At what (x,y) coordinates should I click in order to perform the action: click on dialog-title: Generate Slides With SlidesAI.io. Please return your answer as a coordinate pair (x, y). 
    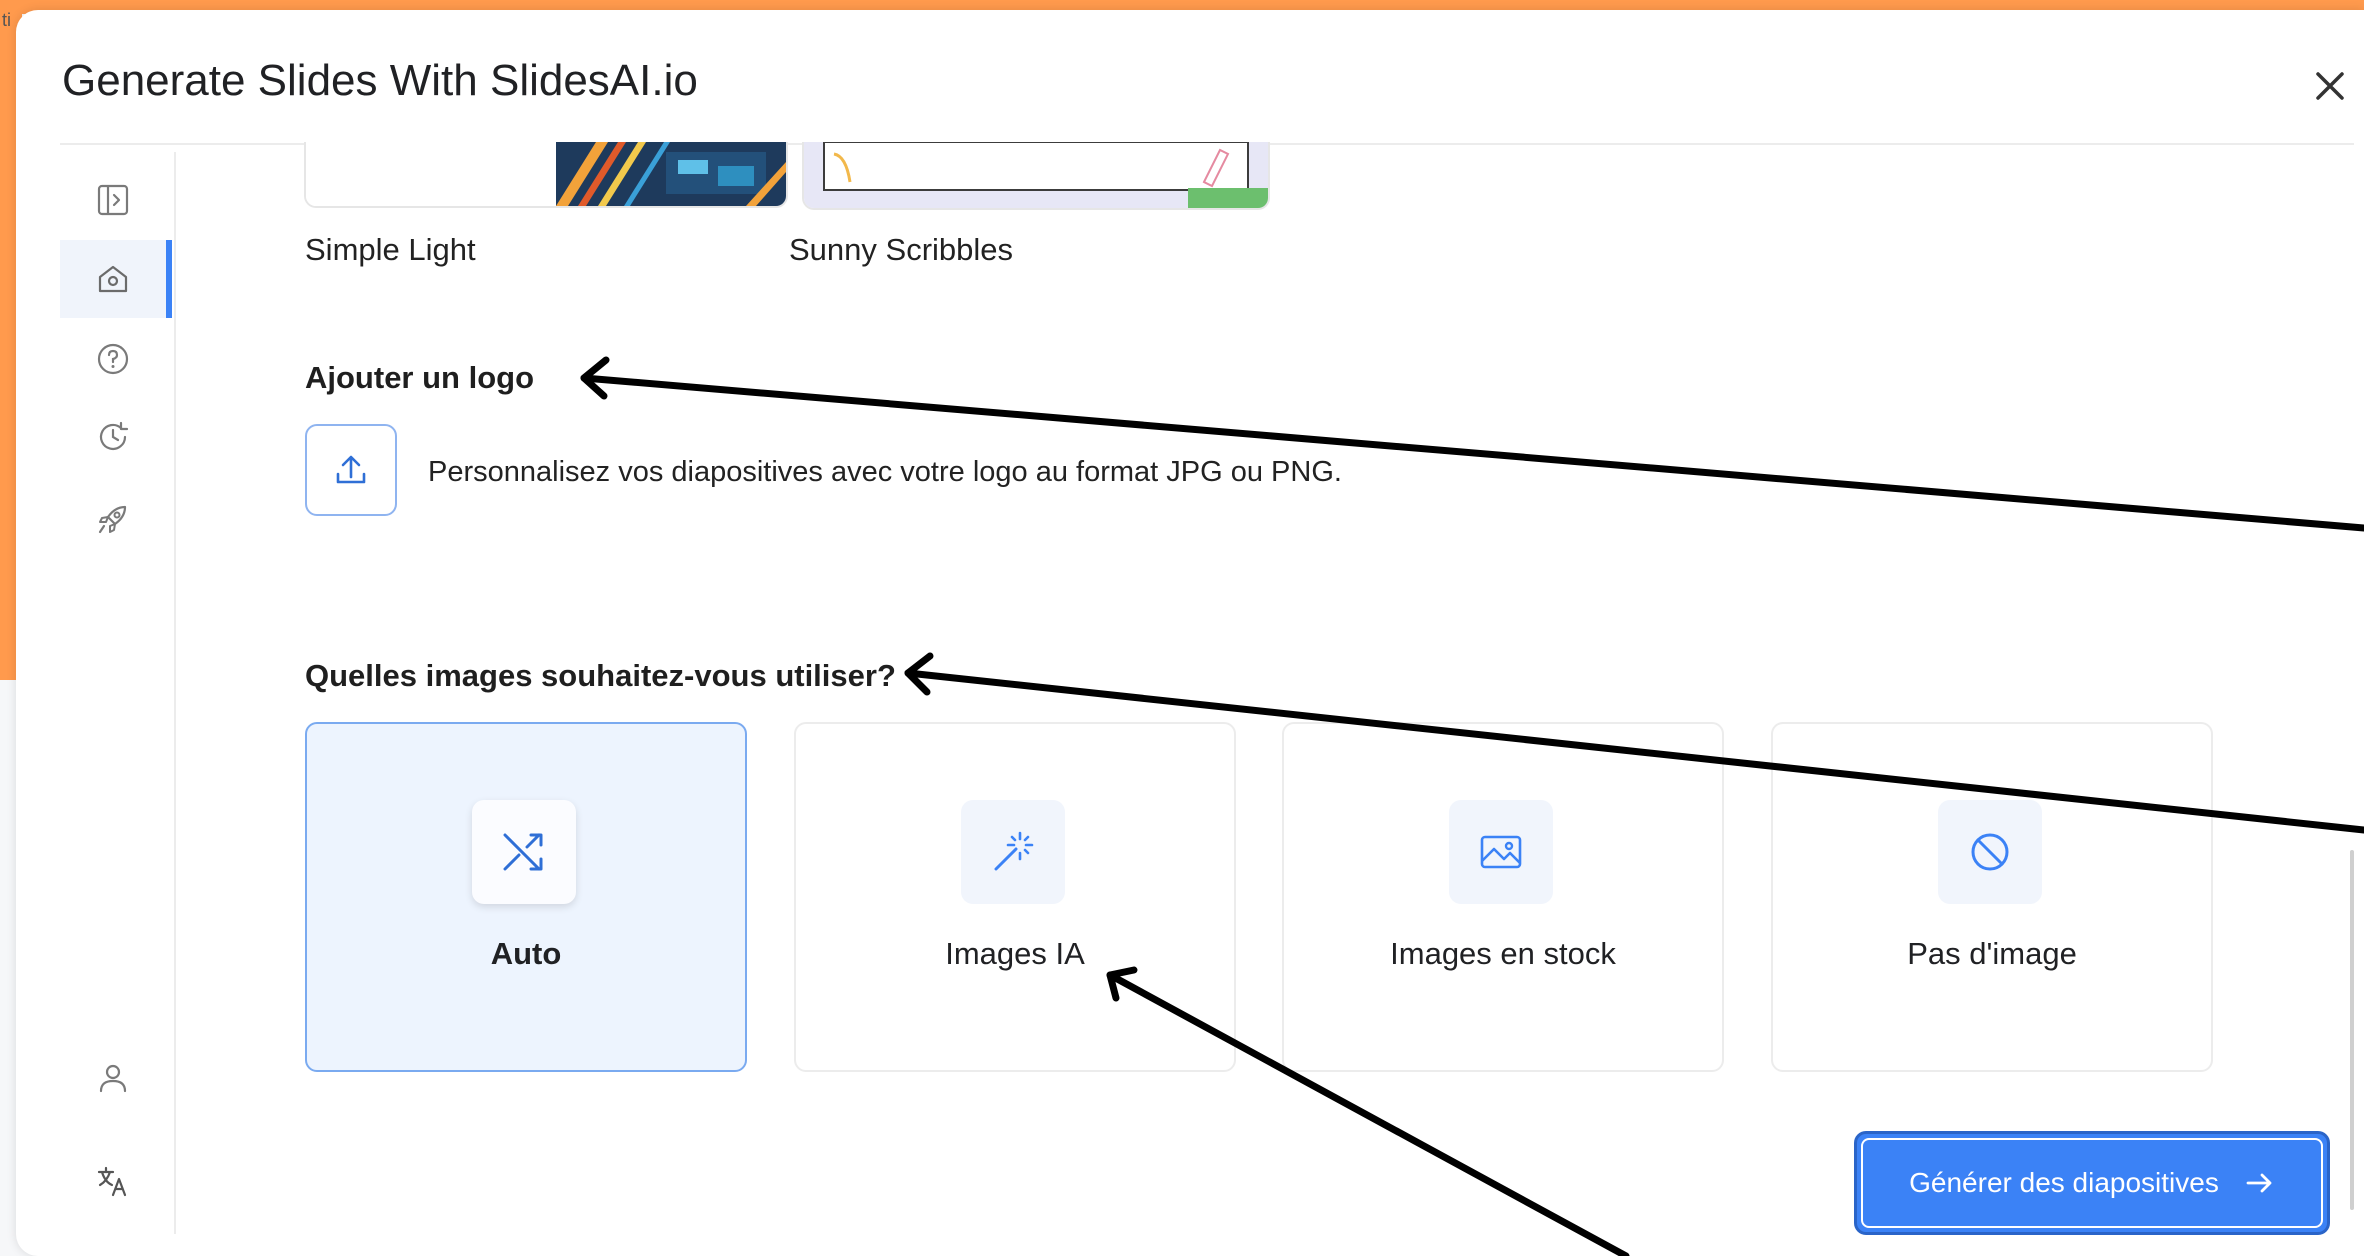
    Looking at the image, I should click on (380, 80).